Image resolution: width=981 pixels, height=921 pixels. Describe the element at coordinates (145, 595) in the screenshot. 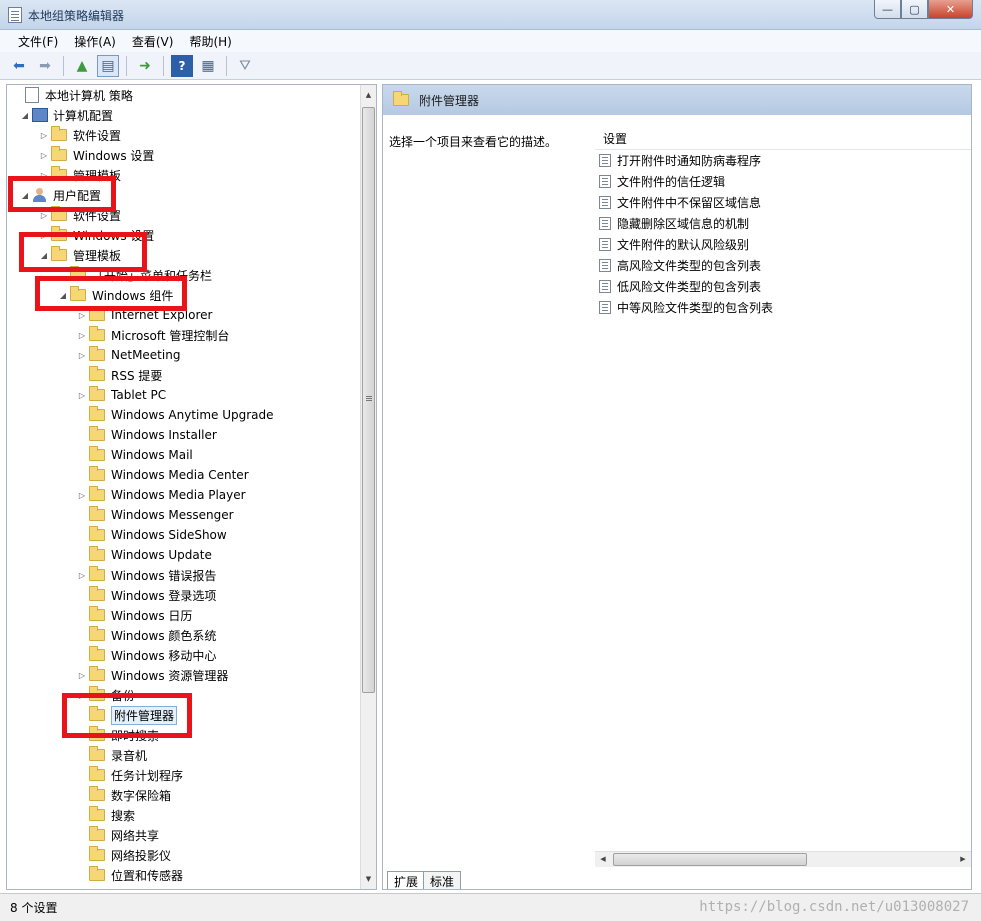

I see `tree-item: Windows 登录选项` at that location.